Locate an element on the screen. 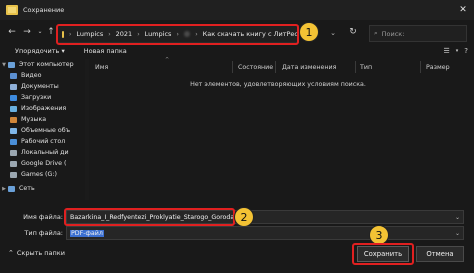 The width and height of the screenshot is (474, 273). 3d-objects-icon is located at coordinates (13, 130).